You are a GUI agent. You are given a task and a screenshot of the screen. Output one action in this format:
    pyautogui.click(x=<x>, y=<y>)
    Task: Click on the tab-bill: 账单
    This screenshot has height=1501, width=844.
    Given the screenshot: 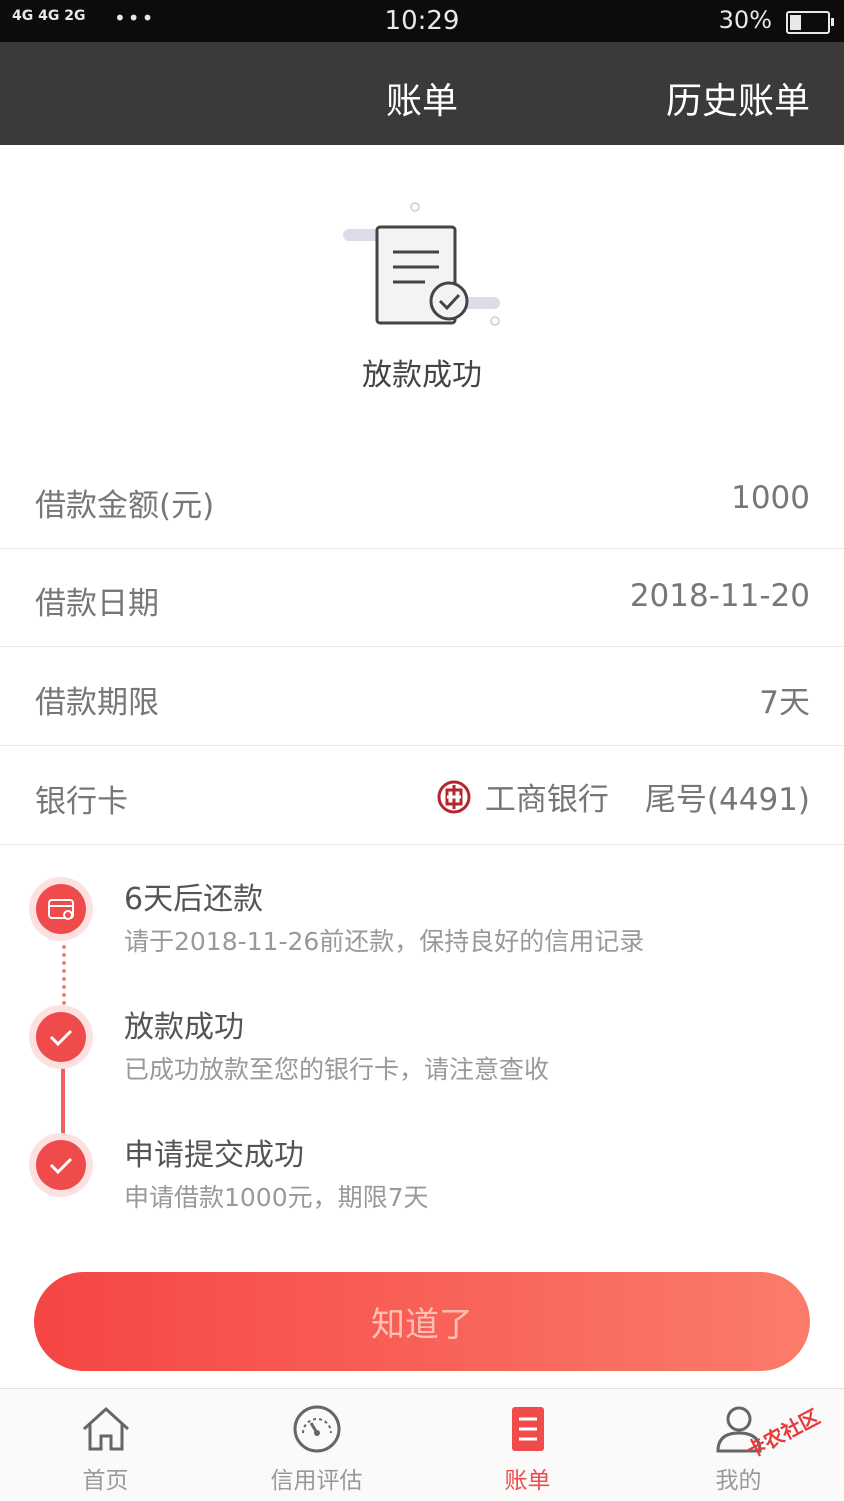 What is the action you would take?
    pyautogui.click(x=527, y=1445)
    